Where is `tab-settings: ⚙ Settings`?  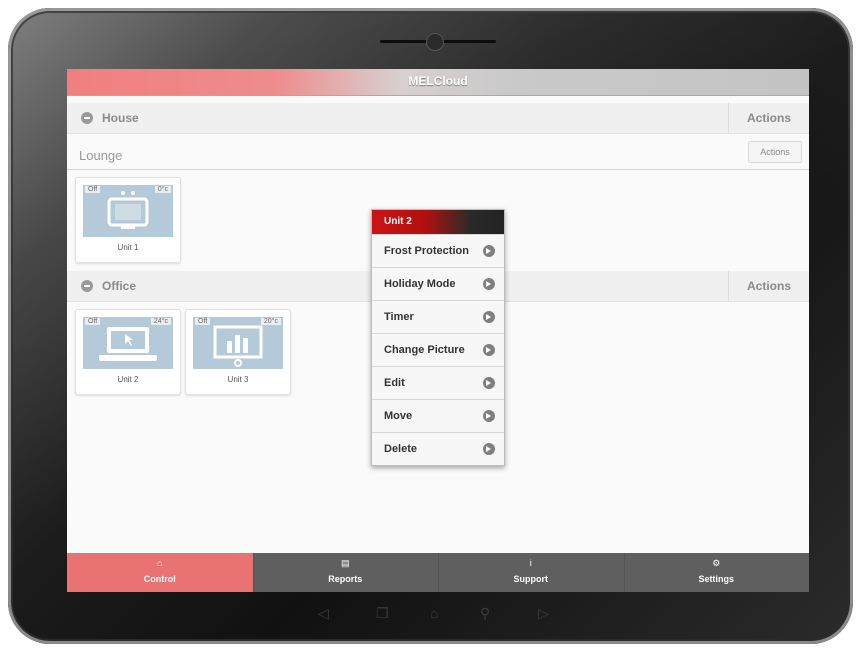
tab-settings: ⚙ Settings is located at coordinates (717, 572).